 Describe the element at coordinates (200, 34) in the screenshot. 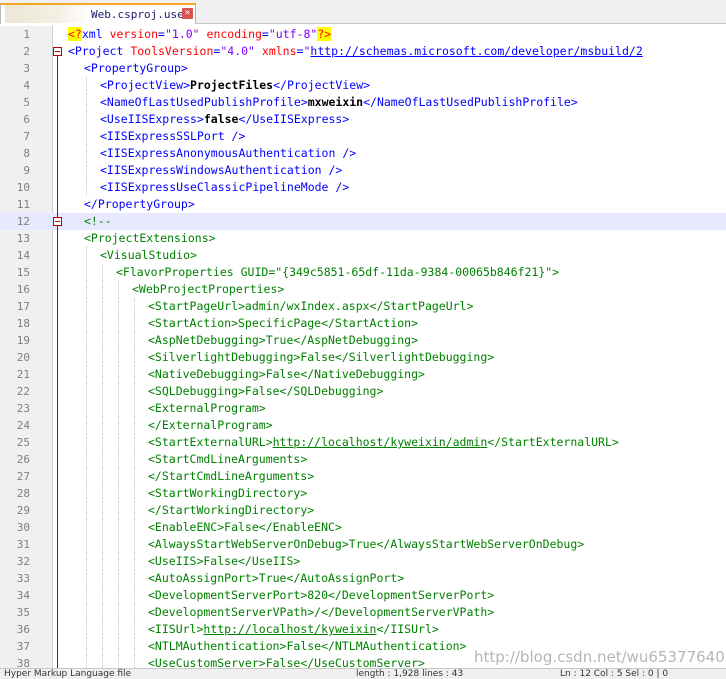

I see `code-text: <?xml version="1.0" encoding="utf-8"?>` at that location.